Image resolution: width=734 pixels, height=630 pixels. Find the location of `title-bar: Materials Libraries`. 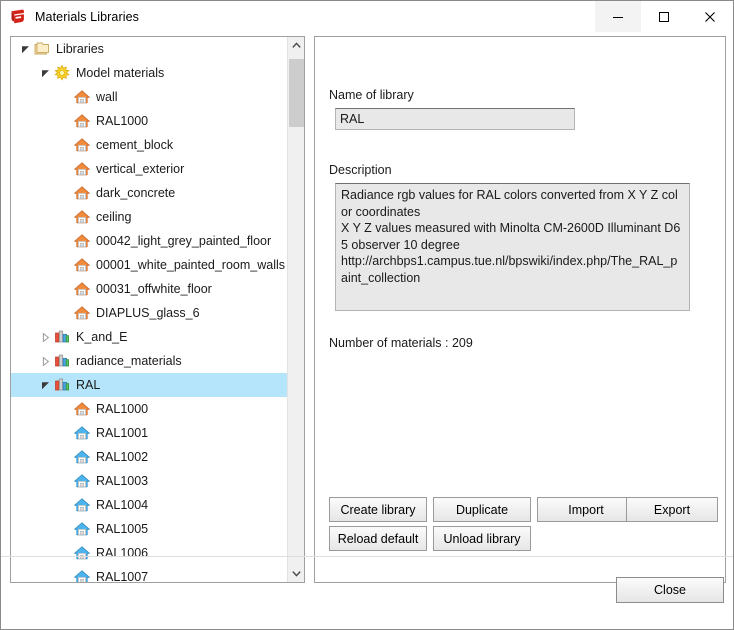

title-bar: Materials Libraries is located at coordinates (367, 16).